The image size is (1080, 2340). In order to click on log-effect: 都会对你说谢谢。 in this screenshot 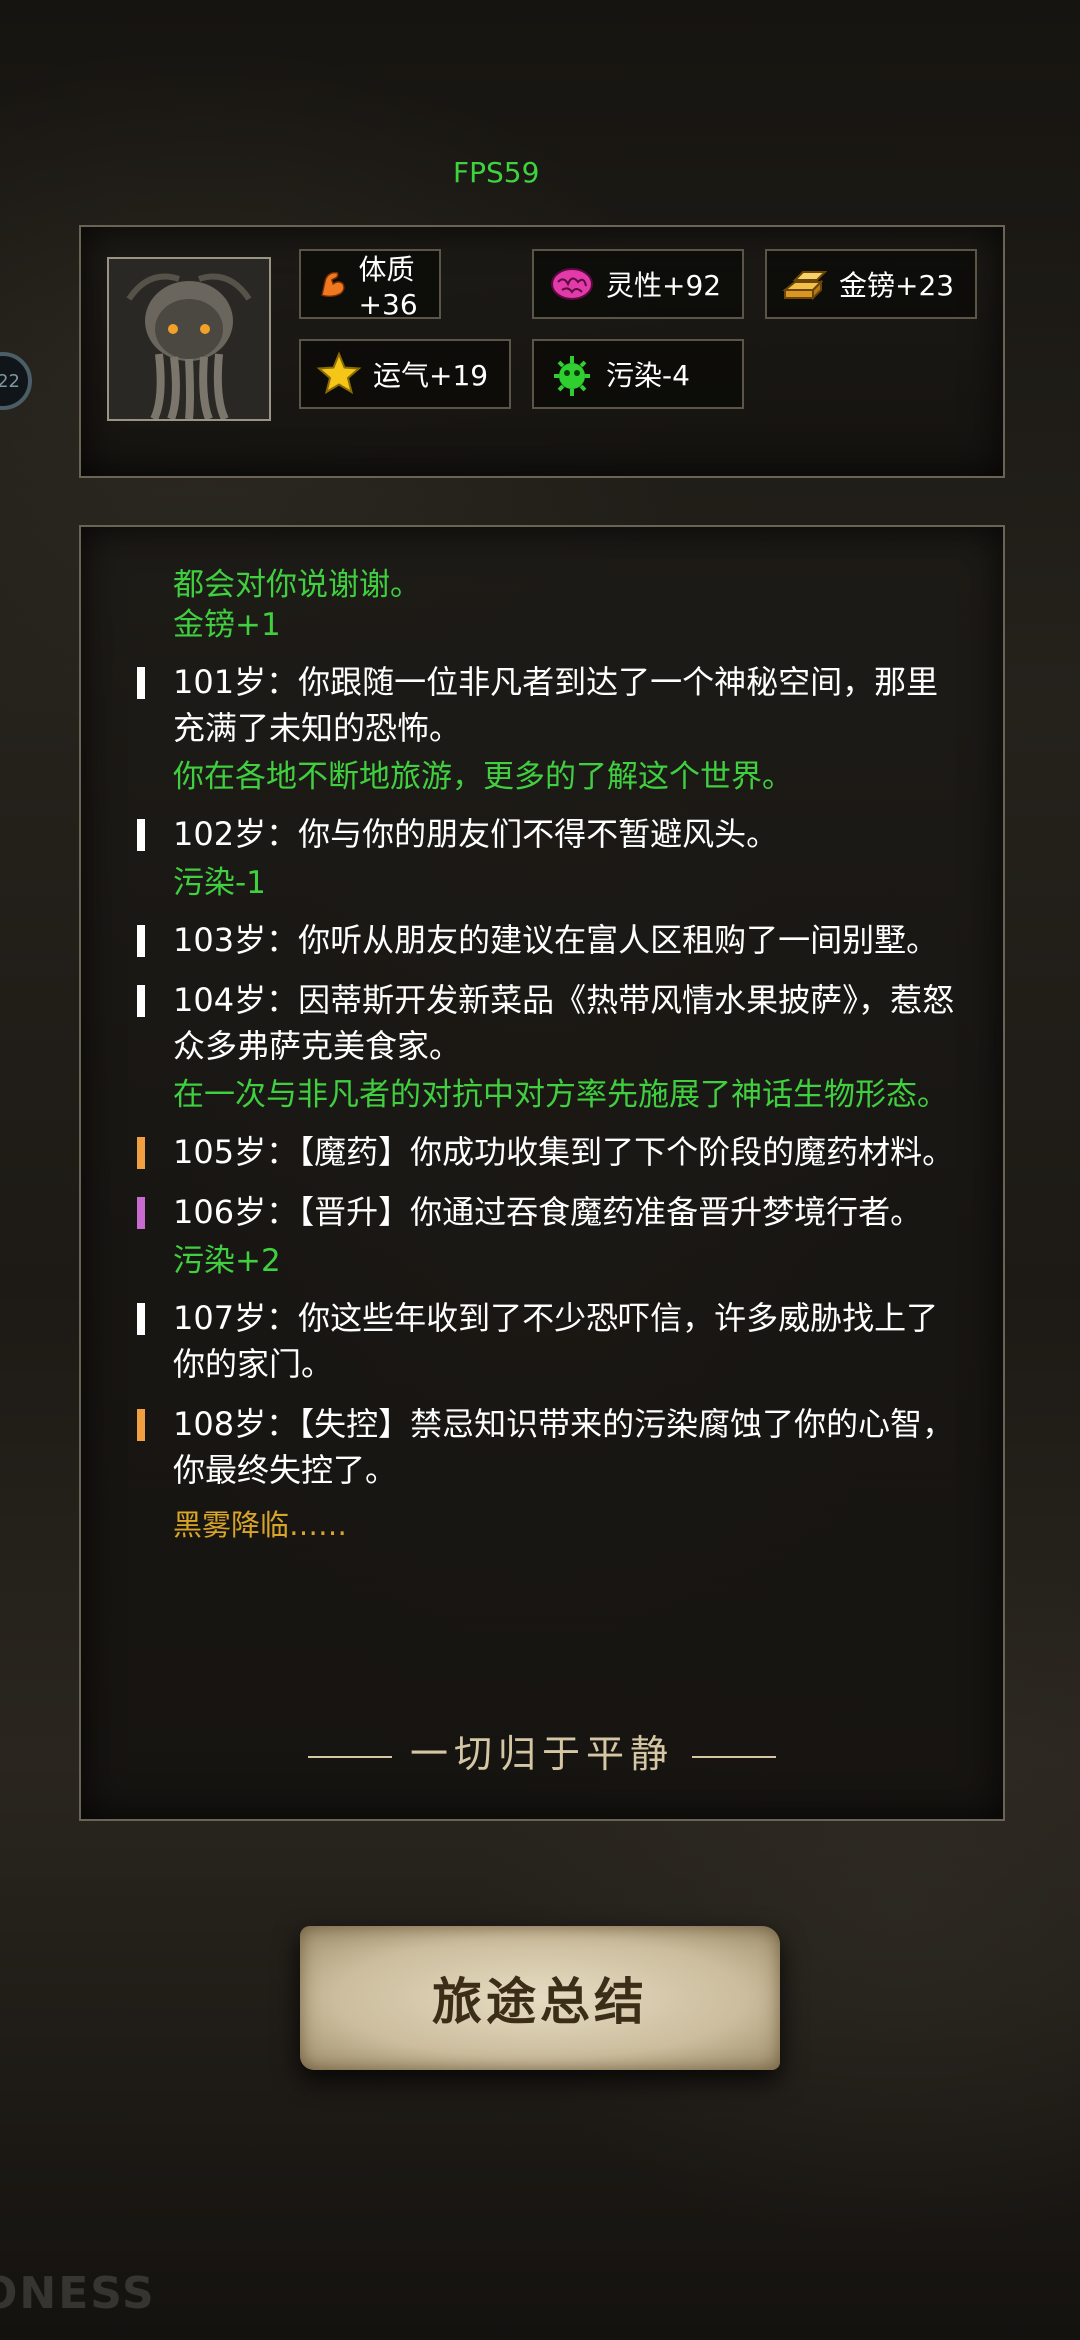, I will do `click(297, 585)`.